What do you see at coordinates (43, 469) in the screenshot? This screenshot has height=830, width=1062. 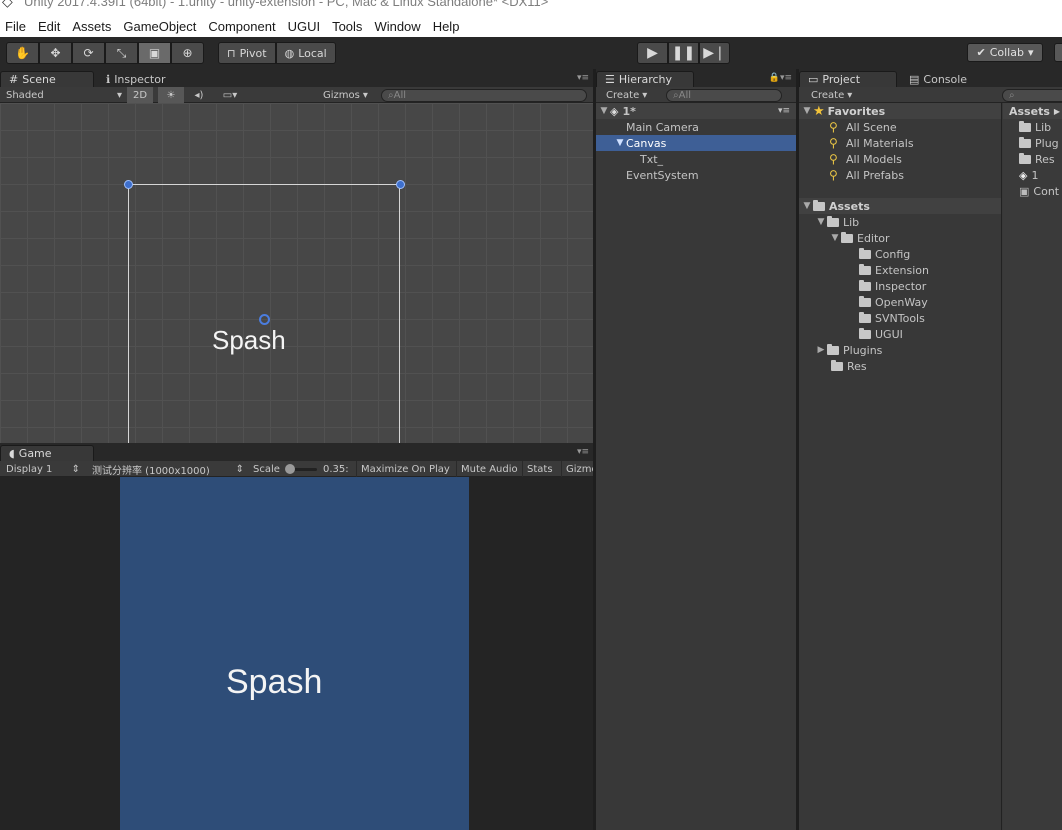 I see `display-dropdown: Display 1 ⇕` at bounding box center [43, 469].